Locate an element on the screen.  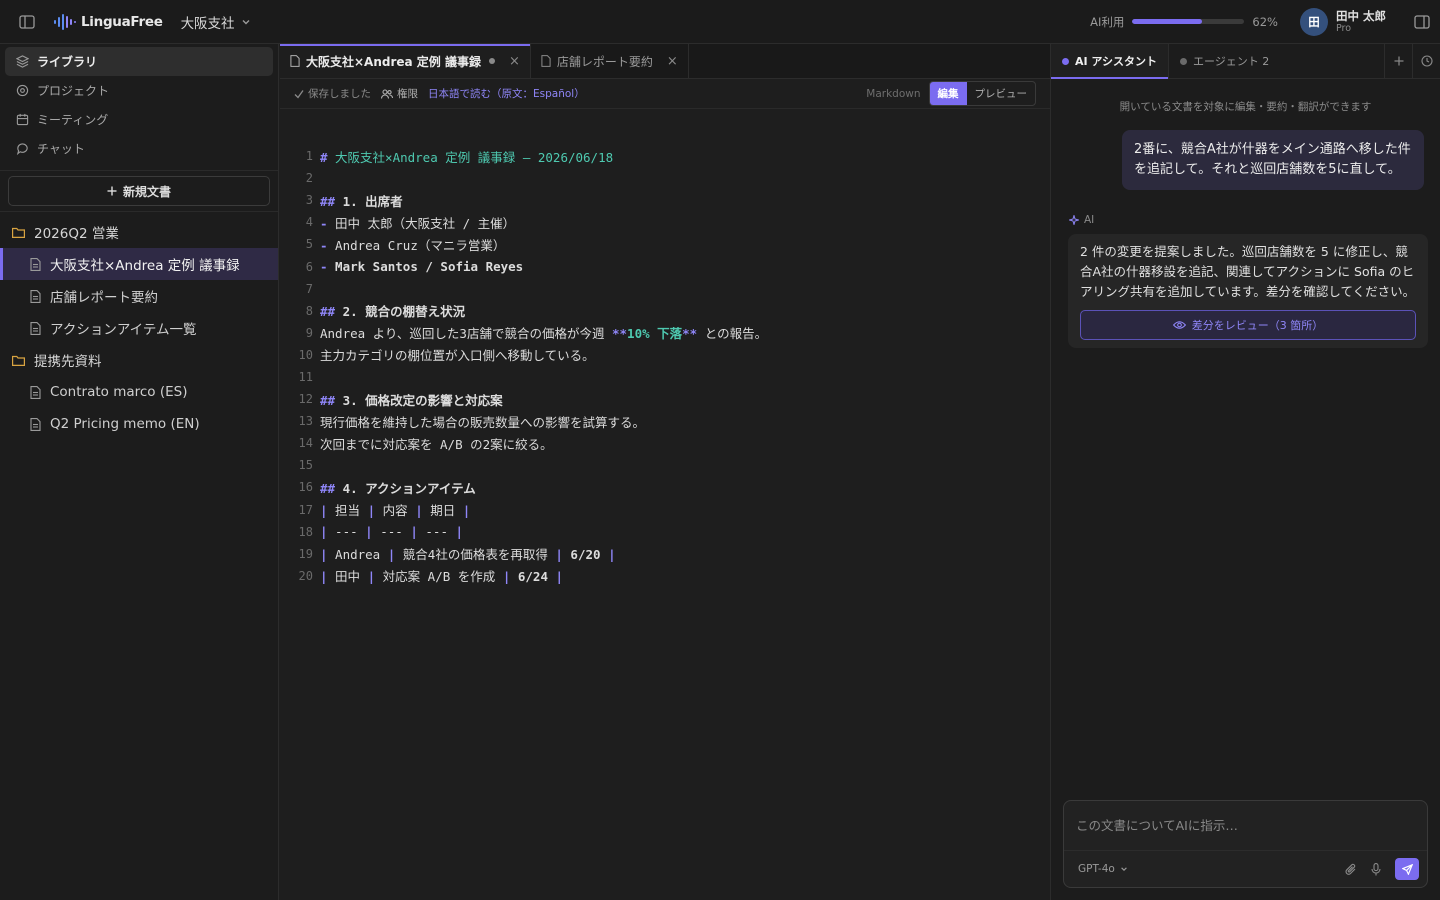
doc-item-q2-pricing-memo: Q2 Pricing memo (EN) is located at coordinates (139, 424).